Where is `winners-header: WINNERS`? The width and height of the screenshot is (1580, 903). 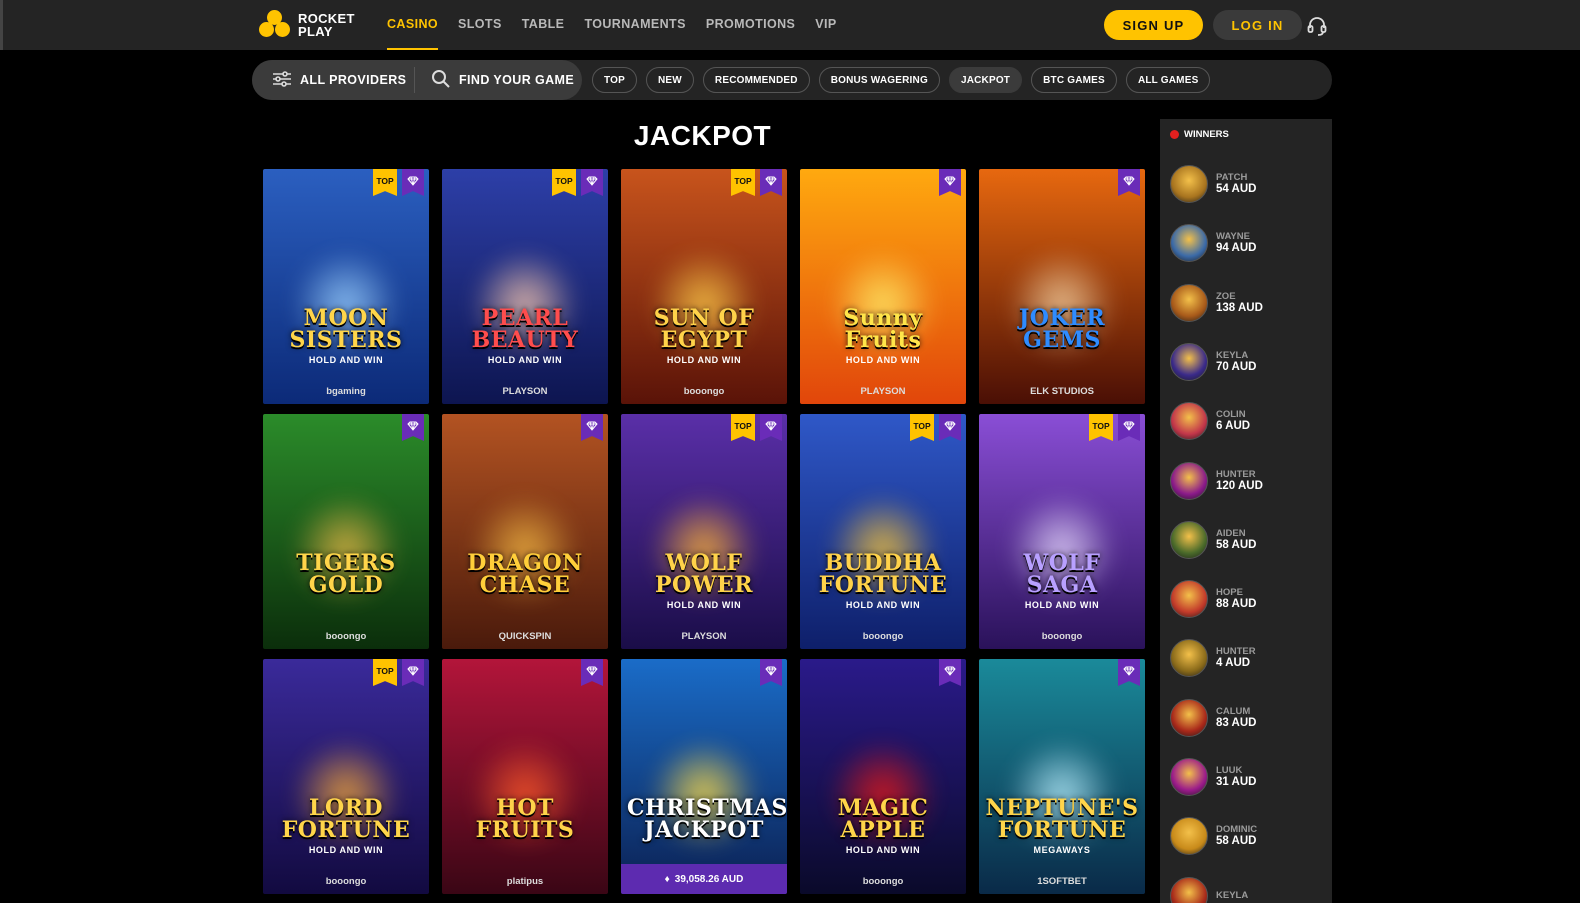
winners-header: WINNERS is located at coordinates (1199, 134).